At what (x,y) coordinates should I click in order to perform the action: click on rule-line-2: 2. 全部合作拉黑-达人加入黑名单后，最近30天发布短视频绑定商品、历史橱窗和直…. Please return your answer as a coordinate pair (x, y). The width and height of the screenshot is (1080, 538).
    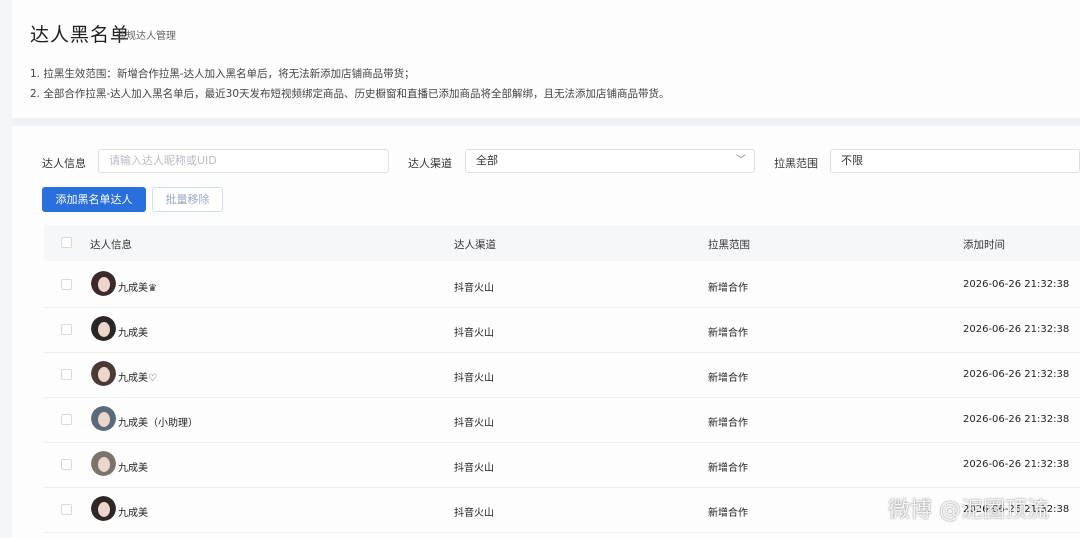
    Looking at the image, I should click on (350, 94).